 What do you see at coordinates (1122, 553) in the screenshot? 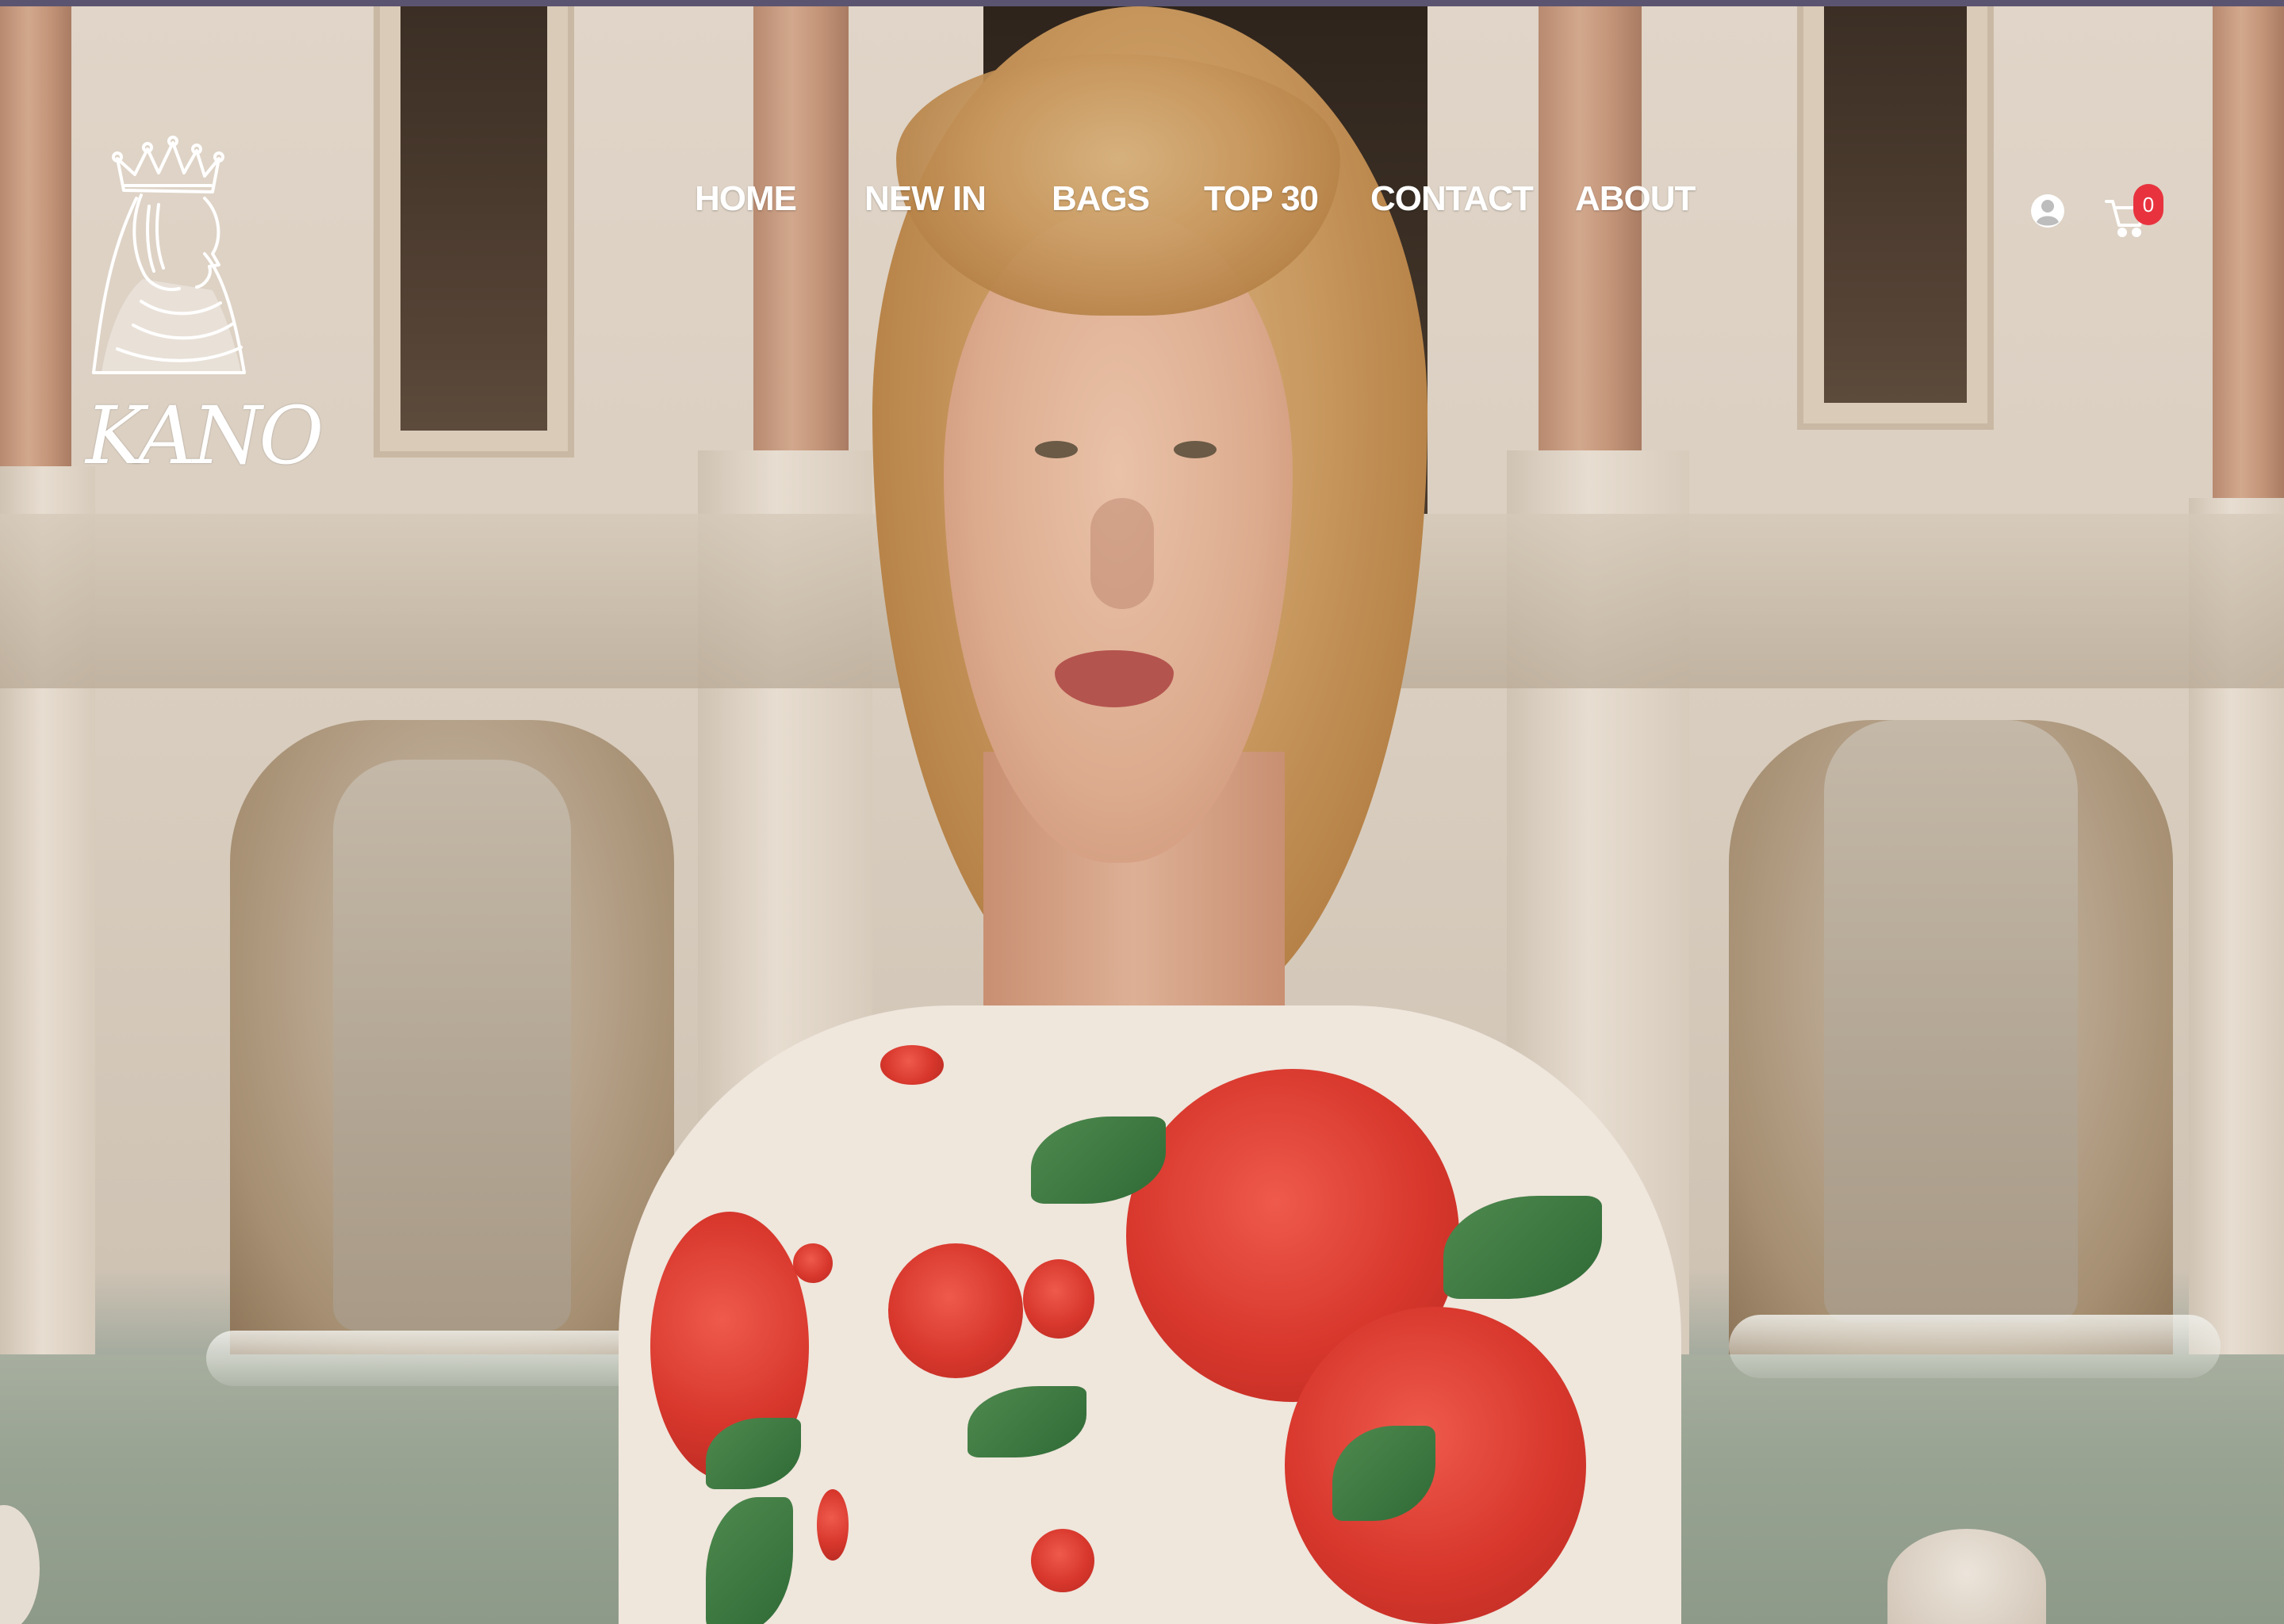
I see `model-nose` at bounding box center [1122, 553].